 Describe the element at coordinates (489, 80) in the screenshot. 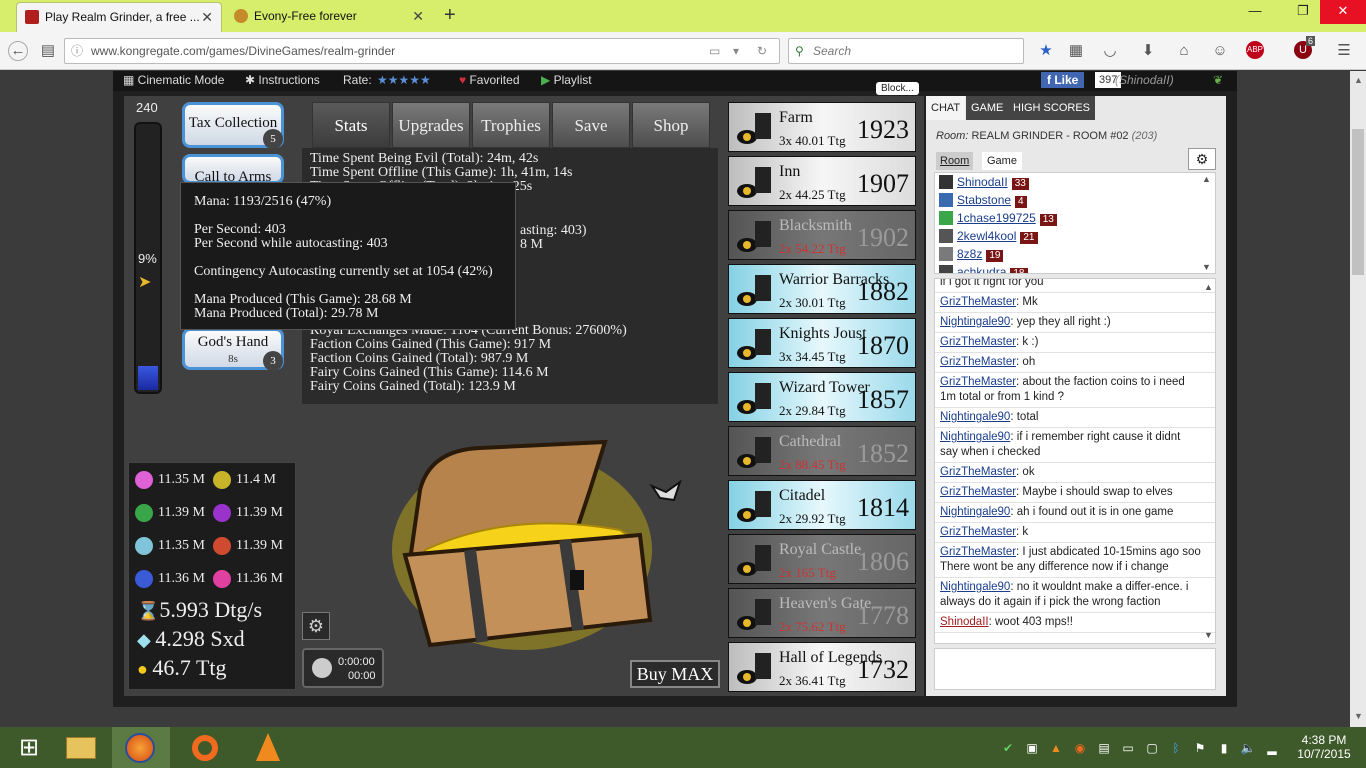

I see `favorited-link: ♥ Favorited` at that location.